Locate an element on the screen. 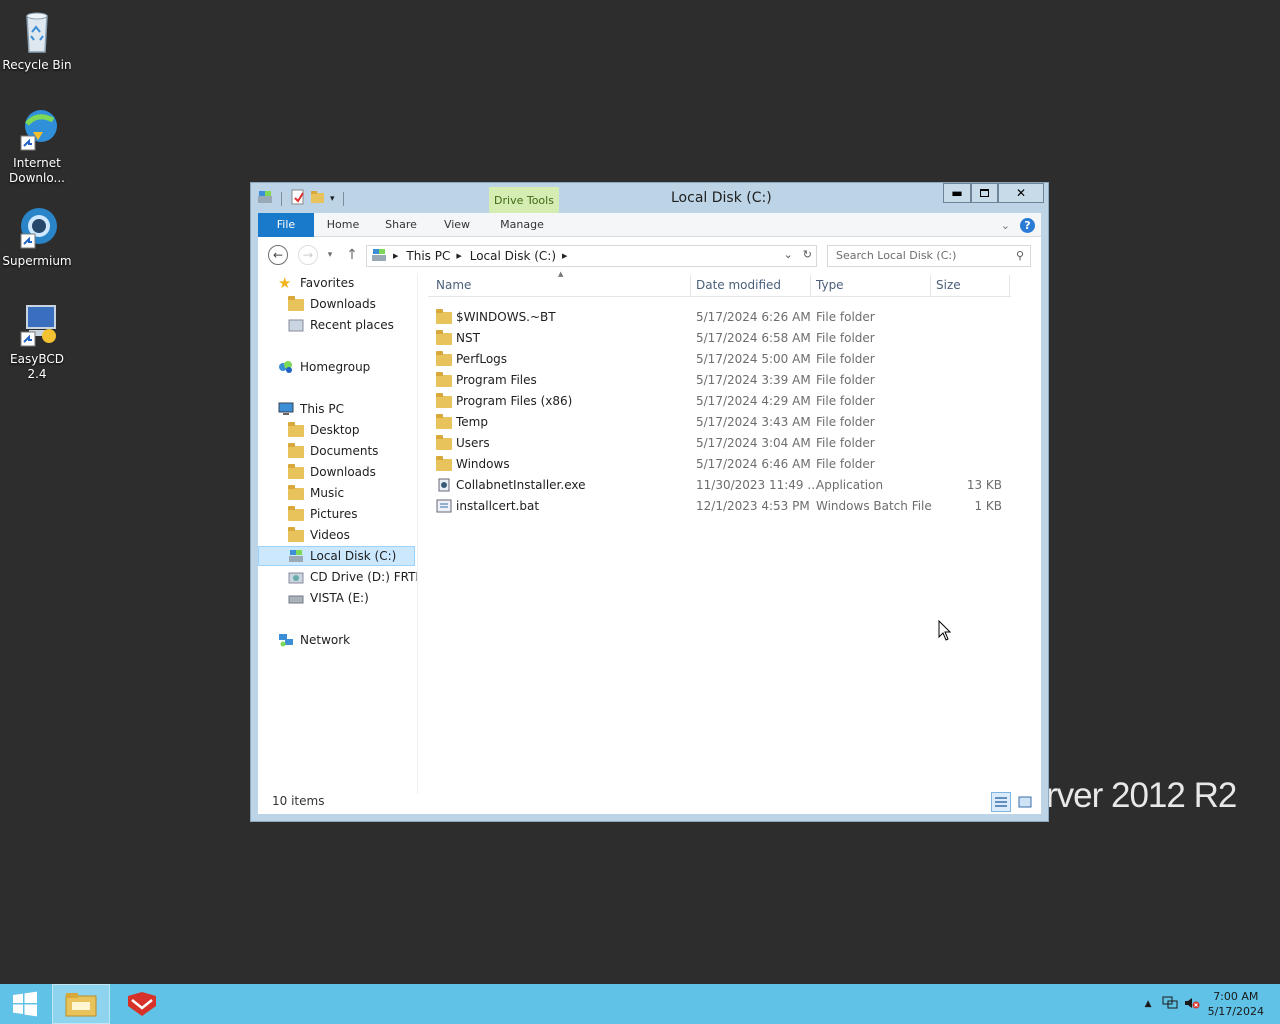 The image size is (1280, 1024). tab-share: Share is located at coordinates (401, 225).